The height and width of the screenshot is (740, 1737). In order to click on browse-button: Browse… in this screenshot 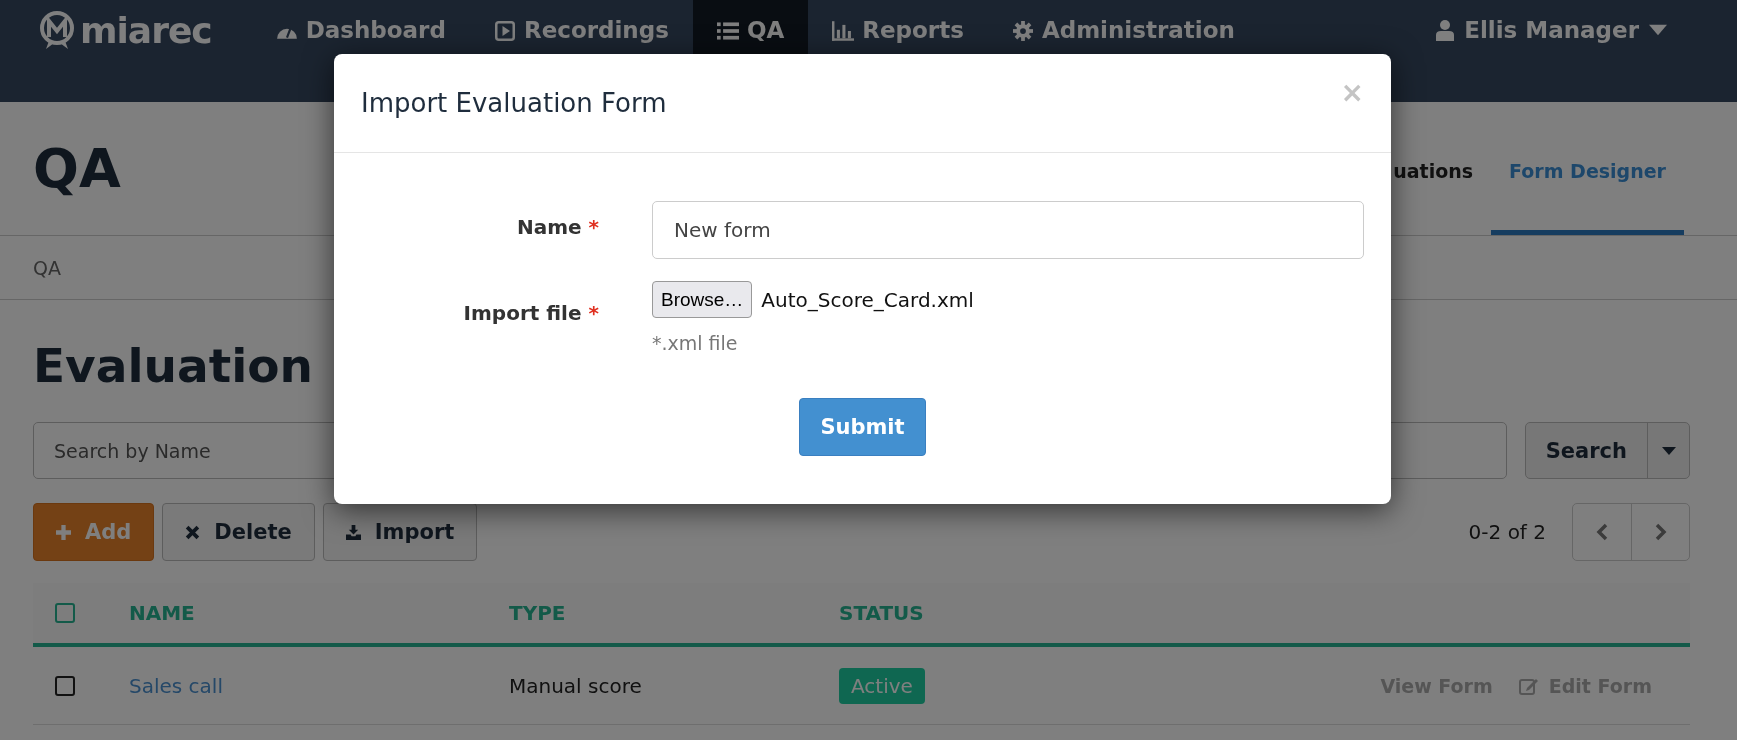, I will do `click(702, 299)`.